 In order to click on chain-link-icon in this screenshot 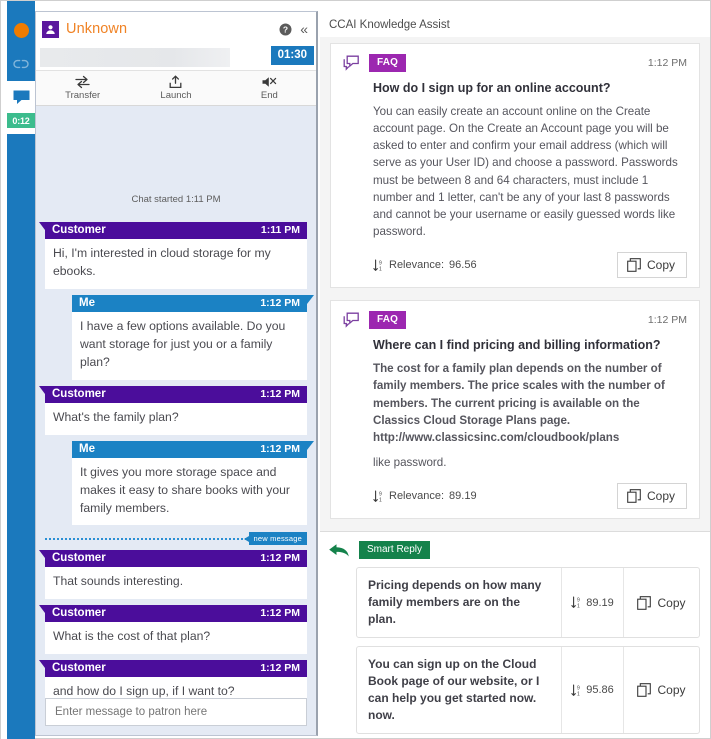, I will do `click(21, 64)`.